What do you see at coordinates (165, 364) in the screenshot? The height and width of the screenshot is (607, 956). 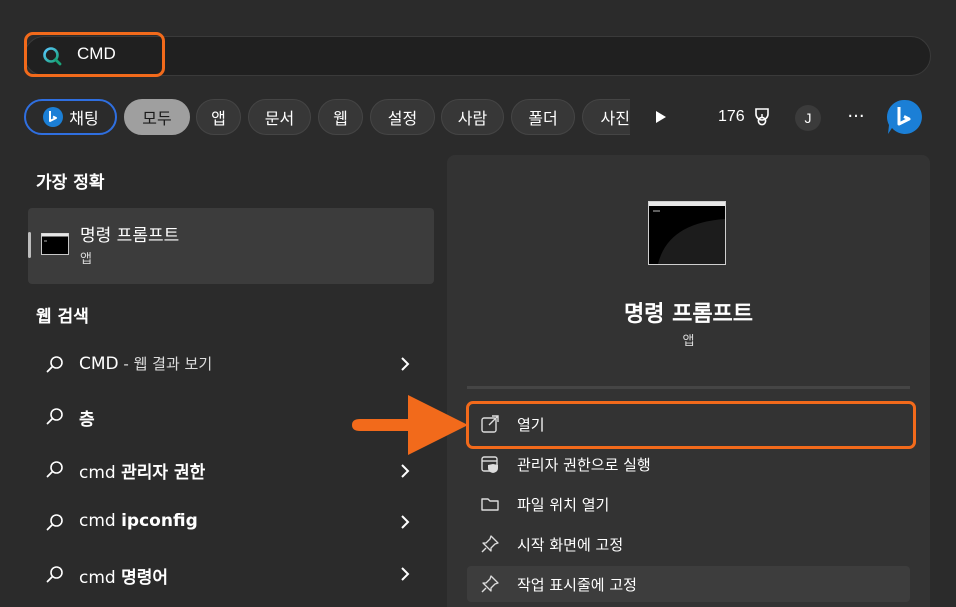 I see `web-result-hint: - 웹 결과 보기` at bounding box center [165, 364].